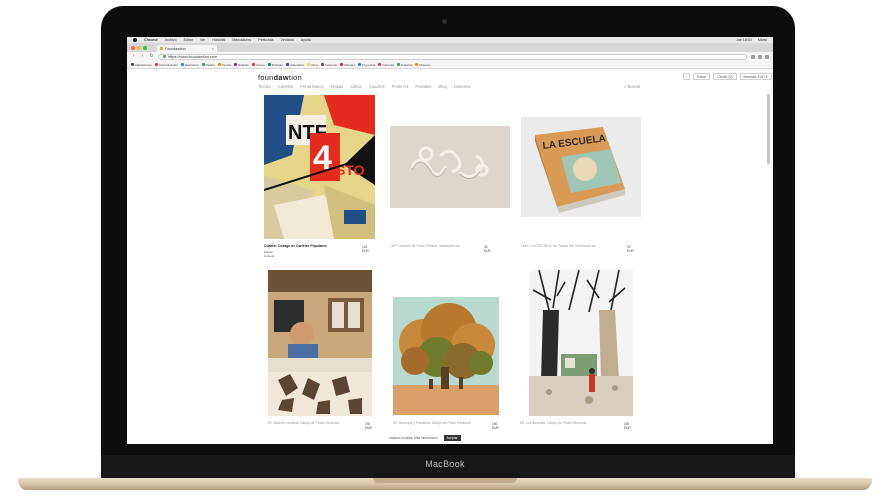 This screenshot has width=890, height=496. What do you see at coordinates (287, 40) in the screenshot?
I see `menubar-item: Ventana` at bounding box center [287, 40].